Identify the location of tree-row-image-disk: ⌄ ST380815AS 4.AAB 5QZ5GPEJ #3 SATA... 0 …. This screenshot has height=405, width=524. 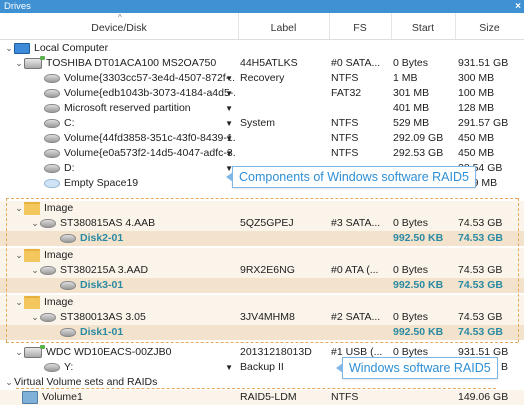
(262, 223).